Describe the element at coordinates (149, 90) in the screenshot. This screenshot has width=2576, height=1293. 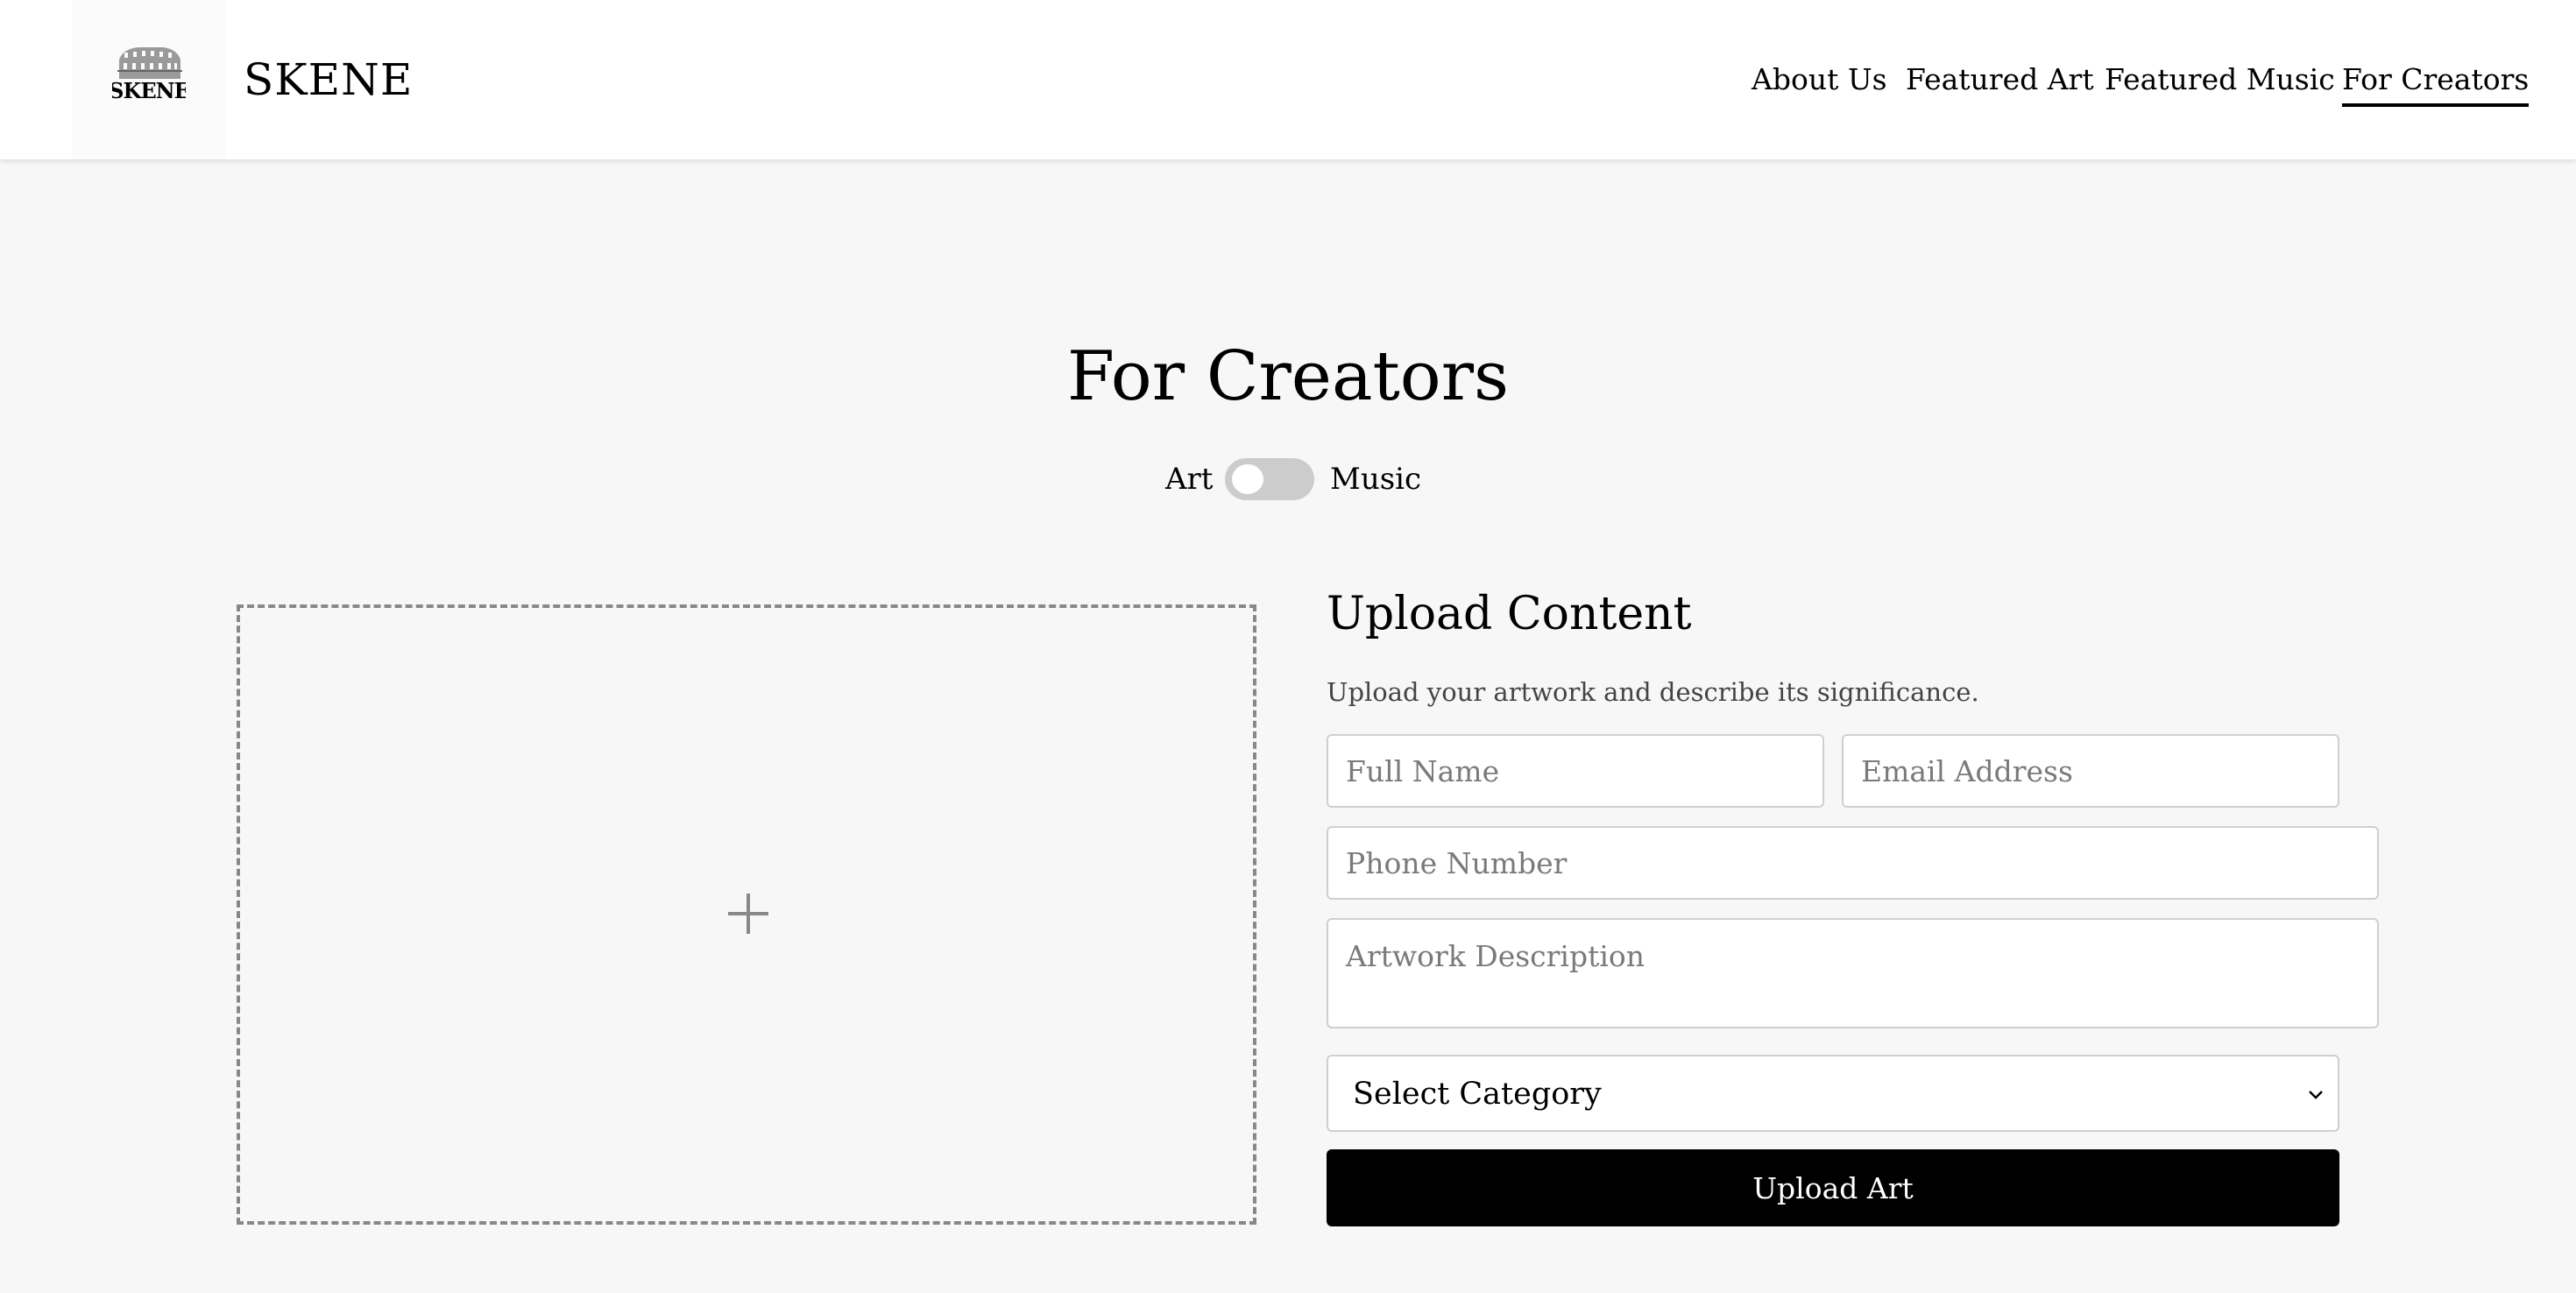
I see `svg-text: SKENE` at that location.